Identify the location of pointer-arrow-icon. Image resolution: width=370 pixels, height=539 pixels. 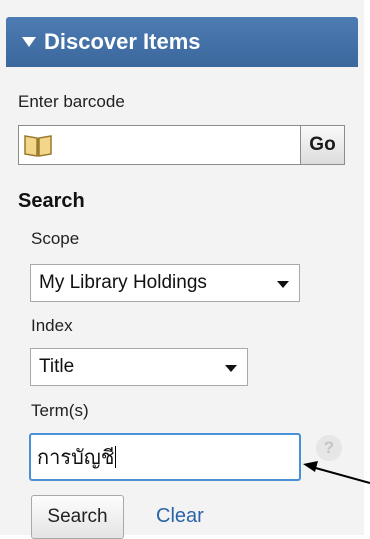
(336, 472).